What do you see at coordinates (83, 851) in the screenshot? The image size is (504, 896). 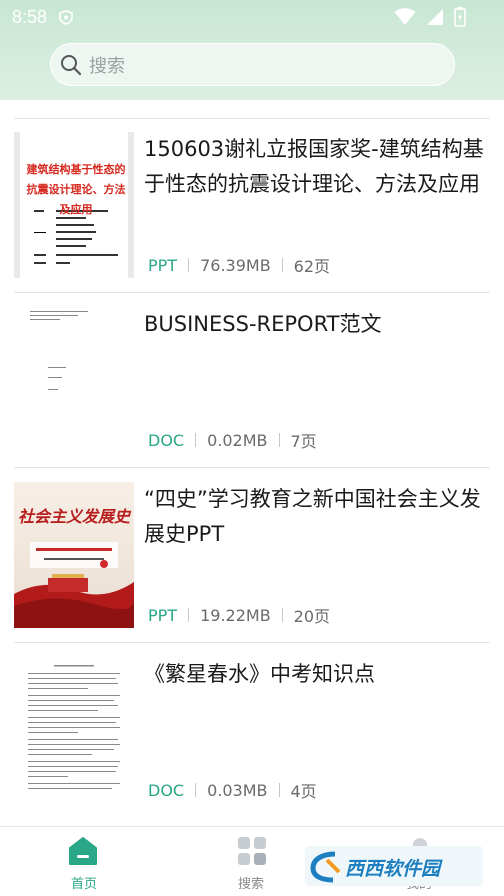 I see `home-icon` at bounding box center [83, 851].